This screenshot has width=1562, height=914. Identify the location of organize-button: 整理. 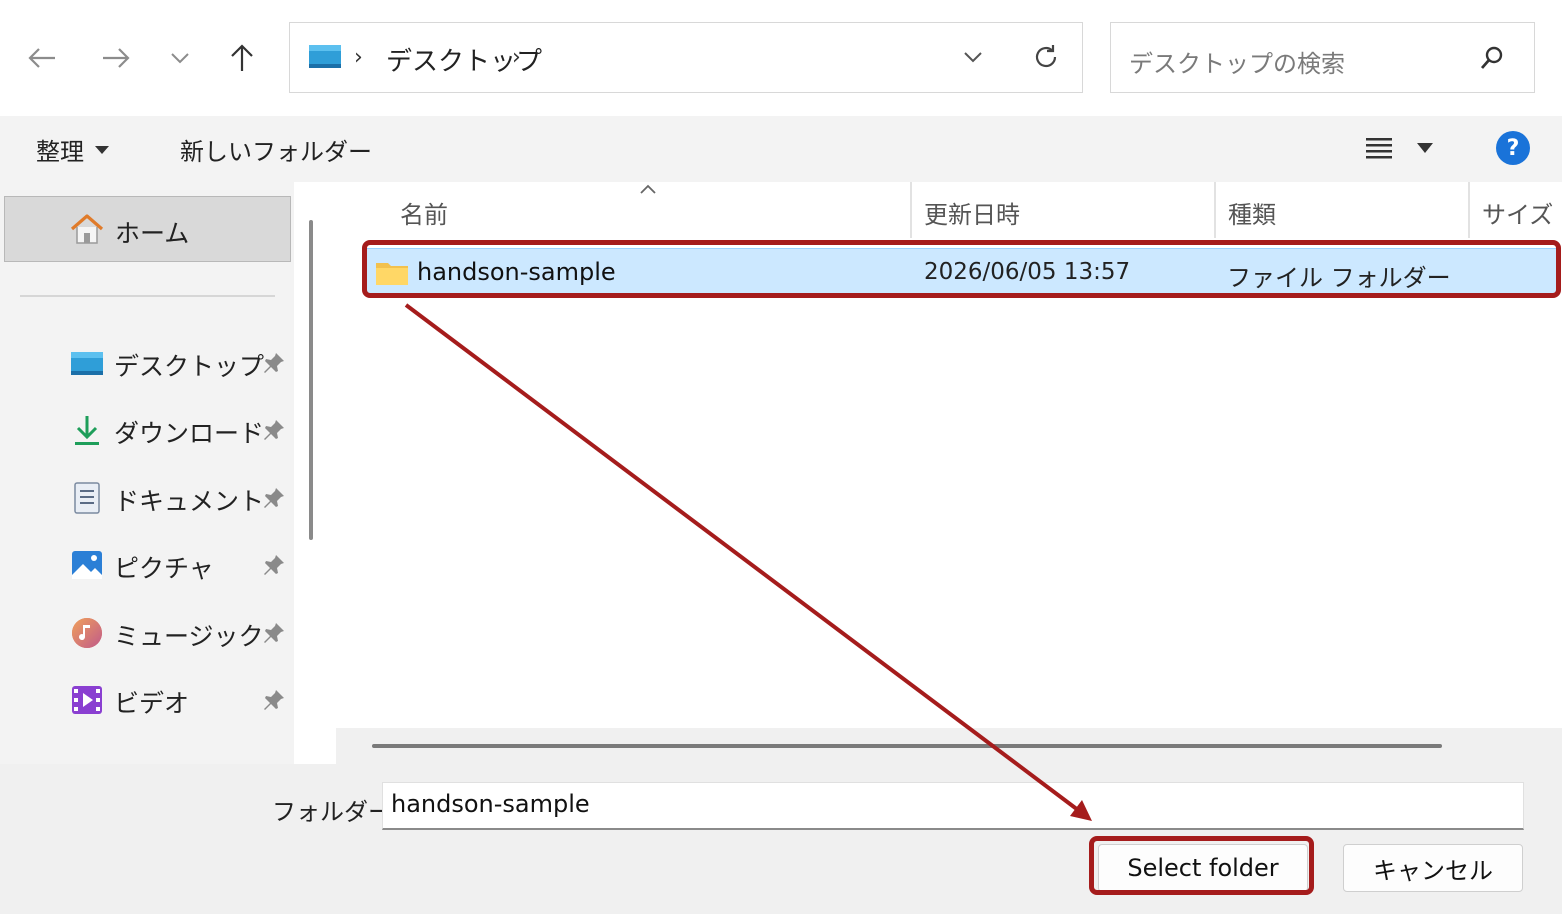
(73, 149).